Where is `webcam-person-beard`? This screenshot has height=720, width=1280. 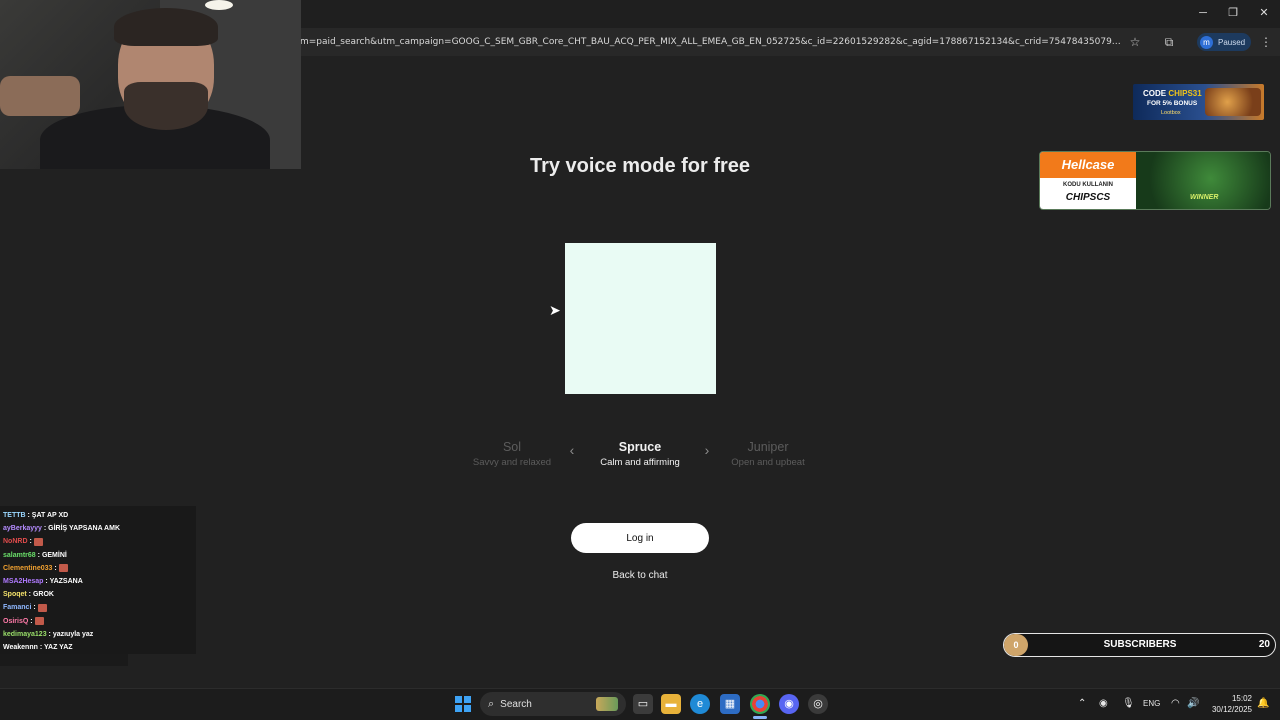 webcam-person-beard is located at coordinates (166, 106).